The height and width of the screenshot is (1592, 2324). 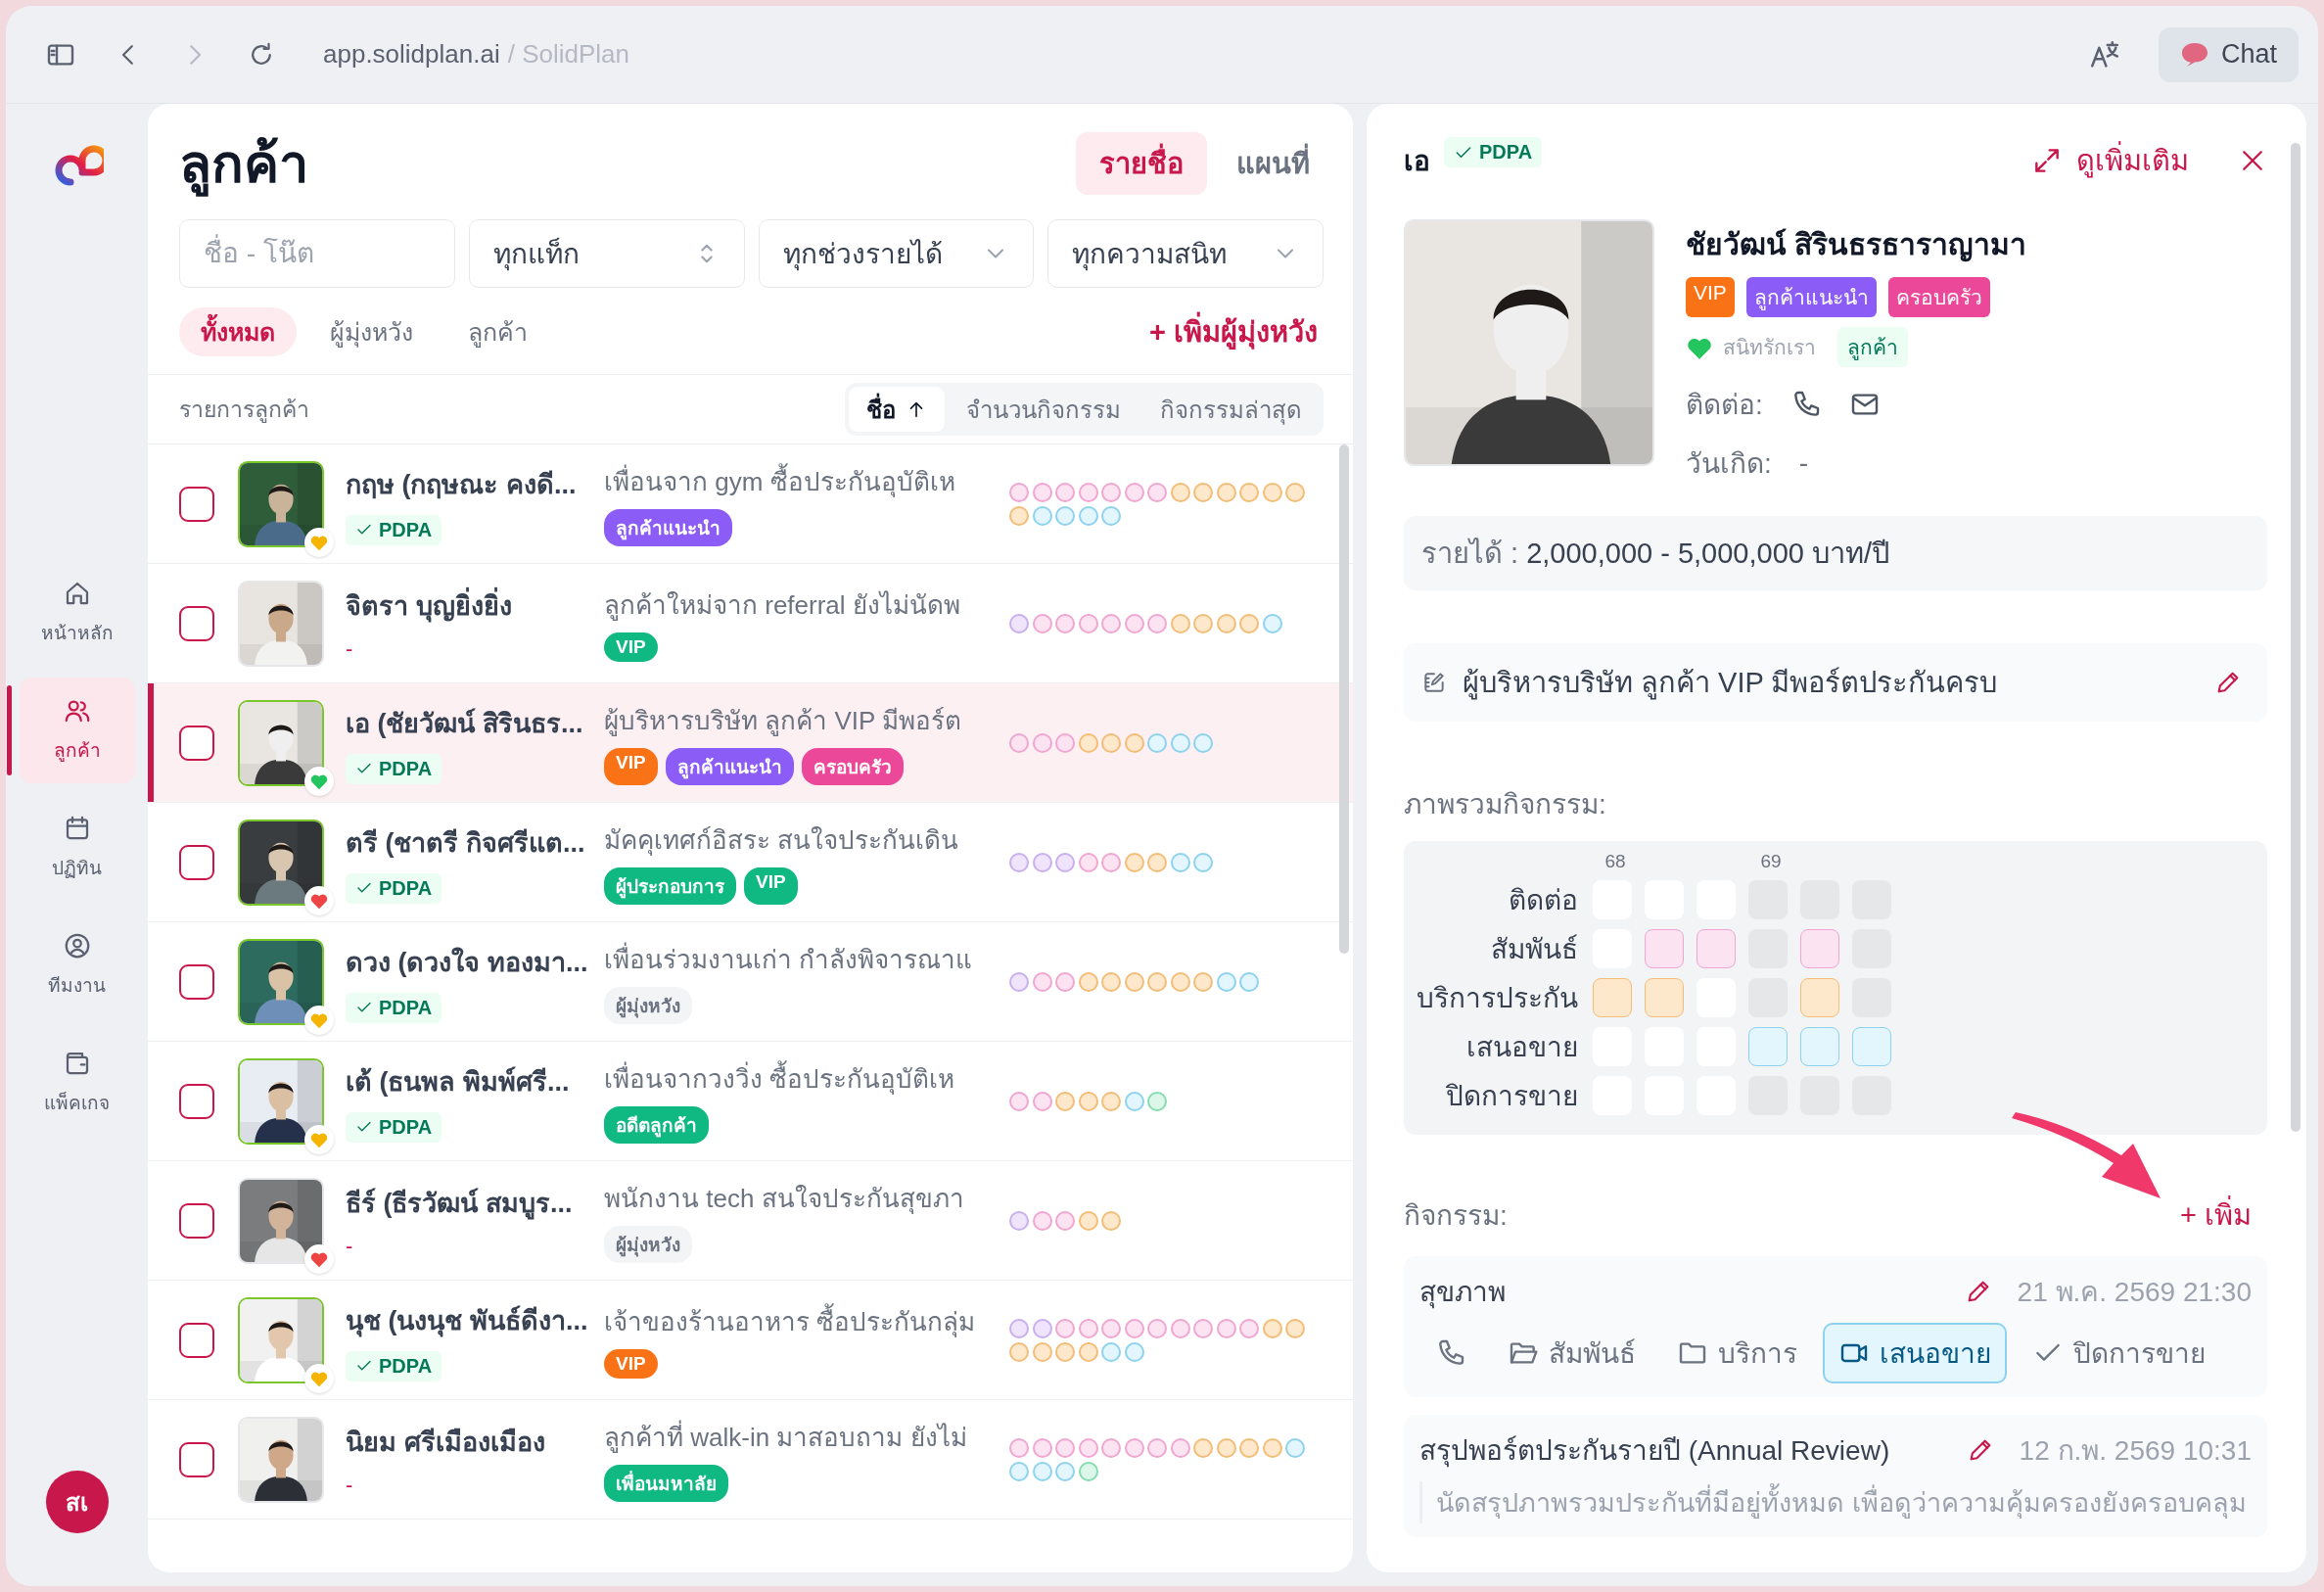 I want to click on sidebar-item: ทีมงาน, so click(x=77, y=965).